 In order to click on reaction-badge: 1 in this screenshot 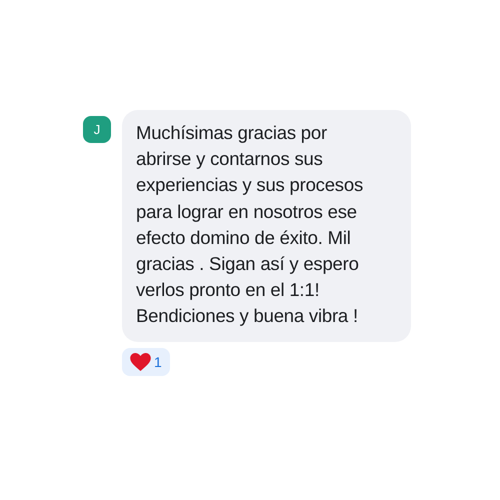, I will do `click(146, 362)`.